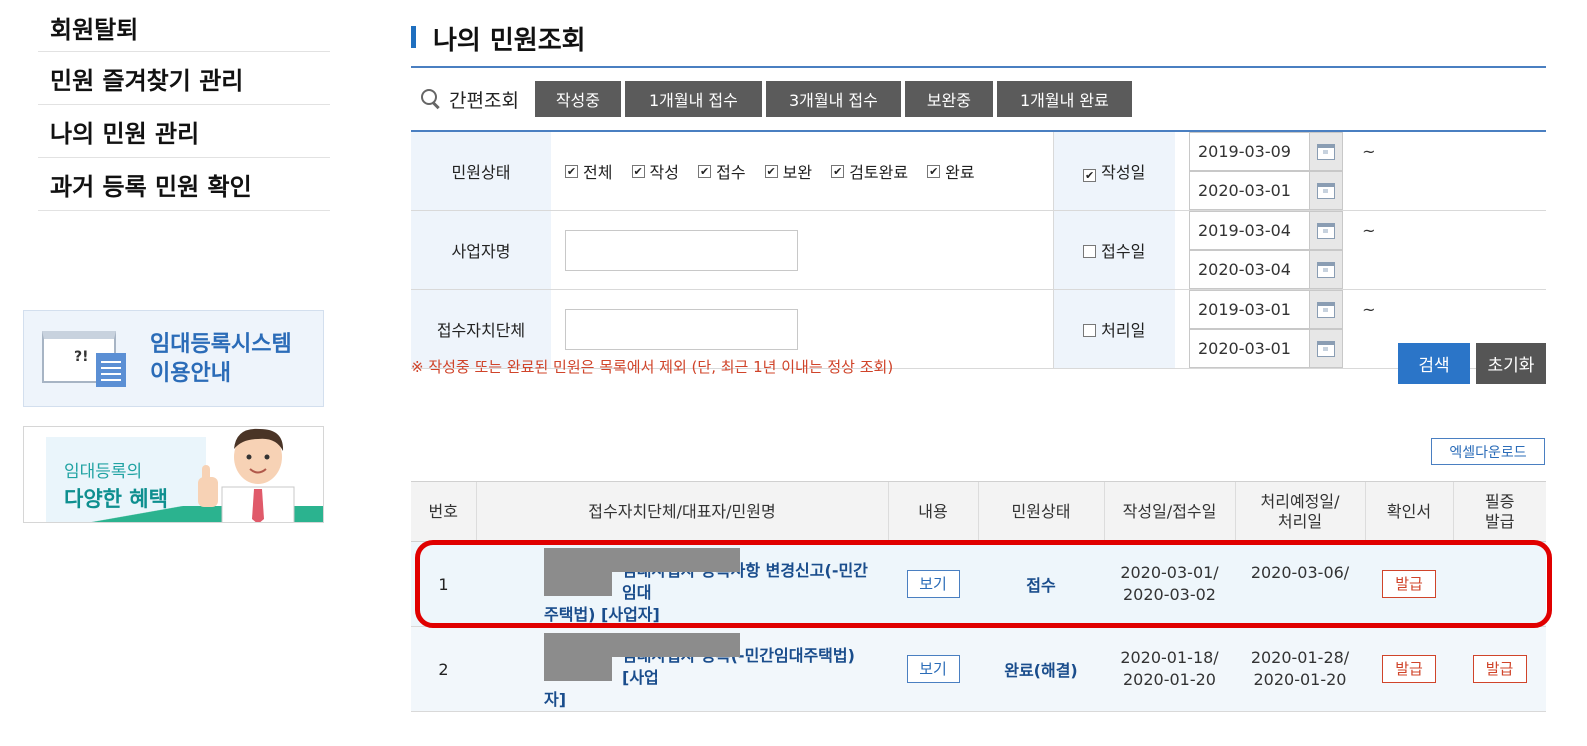  I want to click on quick-search-bar: 간편조회 작성중 1개월내 접수 3개월내 접수 보완중 1개월내 완료, so click(978, 99).